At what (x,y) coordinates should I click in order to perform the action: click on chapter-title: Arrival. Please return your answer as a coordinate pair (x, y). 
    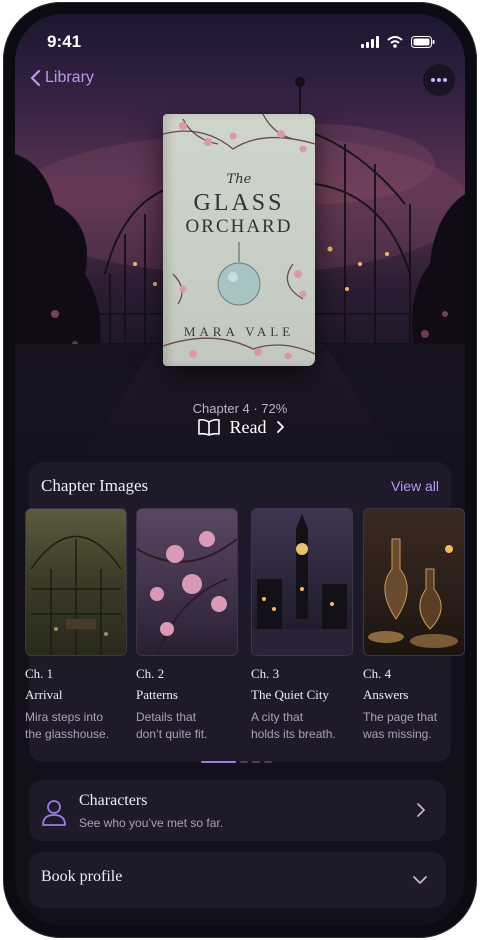
    Looking at the image, I should click on (44, 694).